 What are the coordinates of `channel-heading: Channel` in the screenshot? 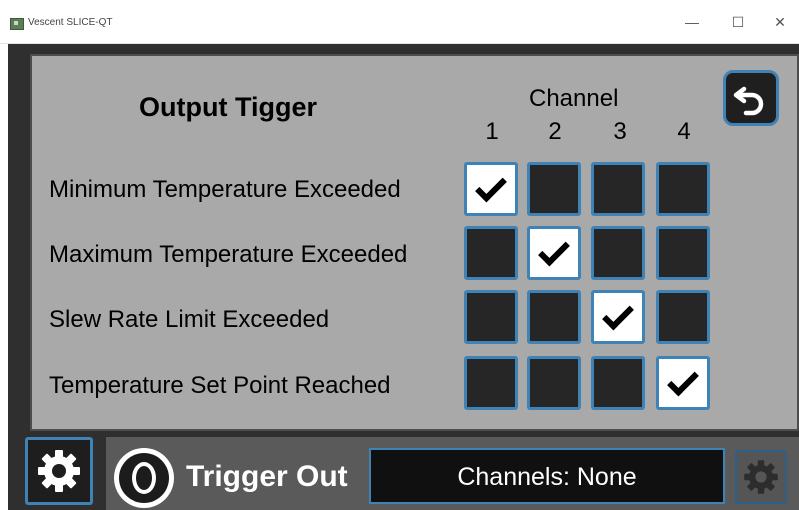 It's located at (574, 98).